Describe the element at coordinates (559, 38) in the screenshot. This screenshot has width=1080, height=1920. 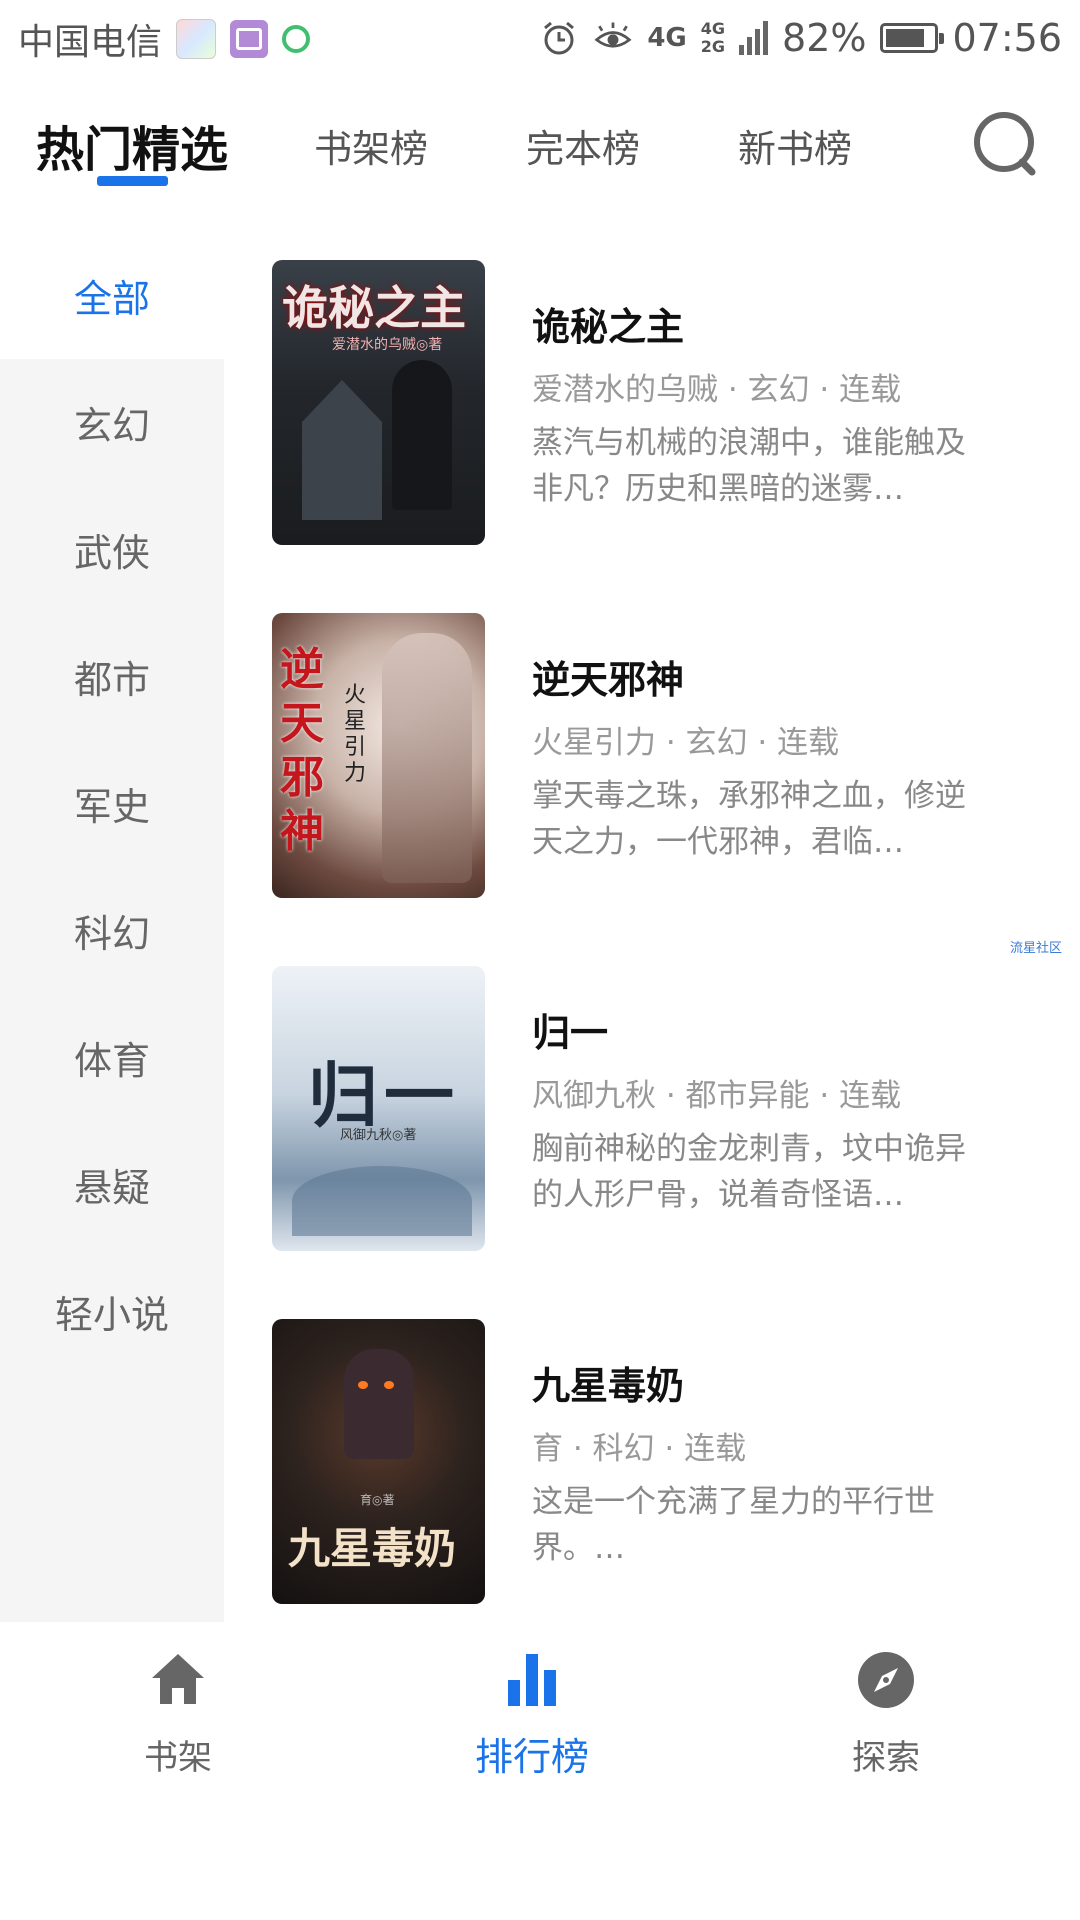
I see `alarm-icon` at that location.